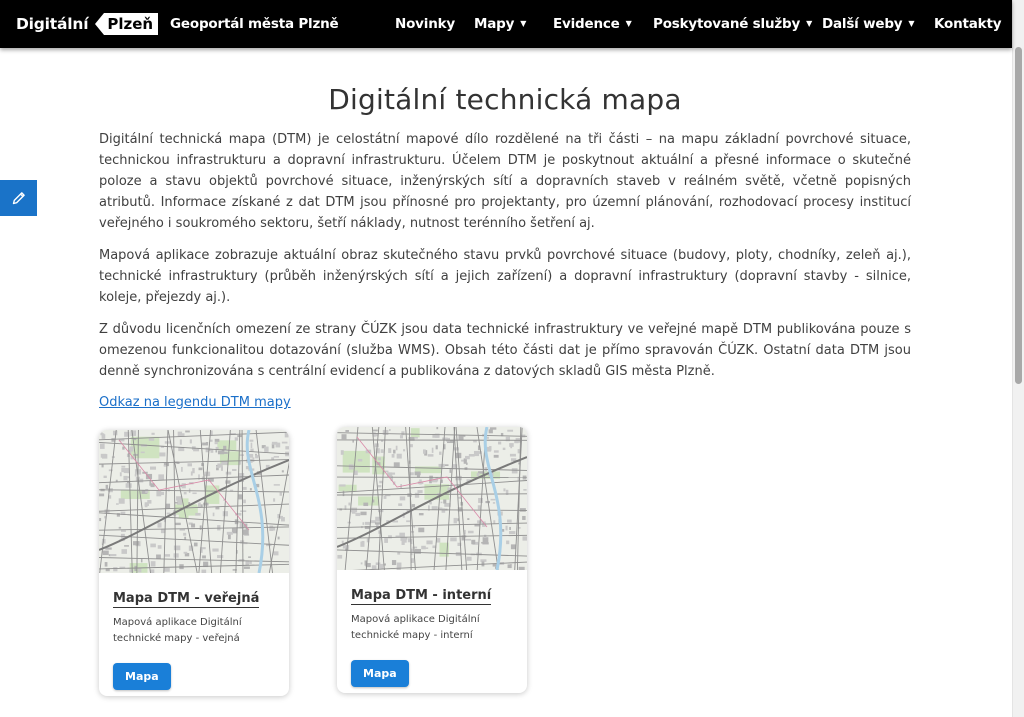 The image size is (1024, 717). What do you see at coordinates (421, 596) in the screenshot?
I see `card-title: Mapa DTM - interní` at bounding box center [421, 596].